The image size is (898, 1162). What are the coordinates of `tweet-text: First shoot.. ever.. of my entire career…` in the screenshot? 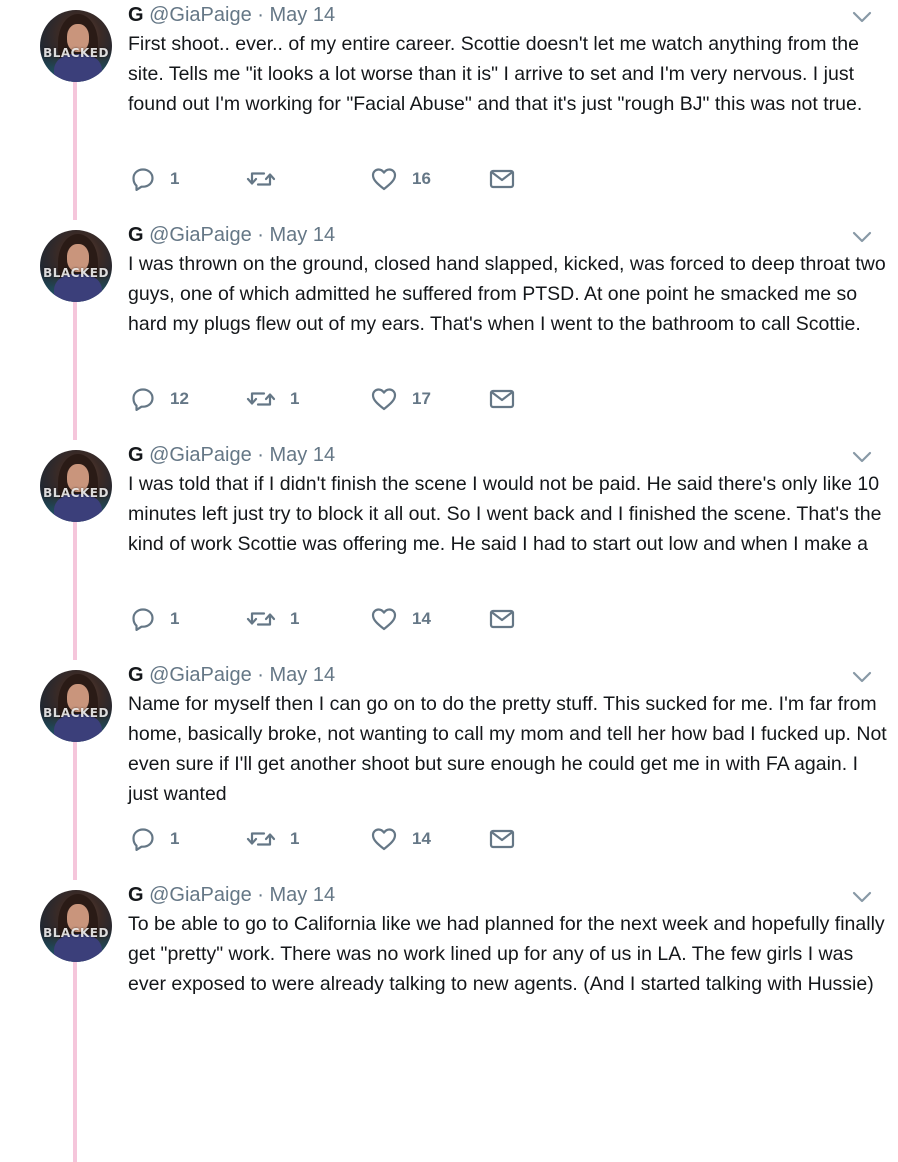 It's located at (495, 74).